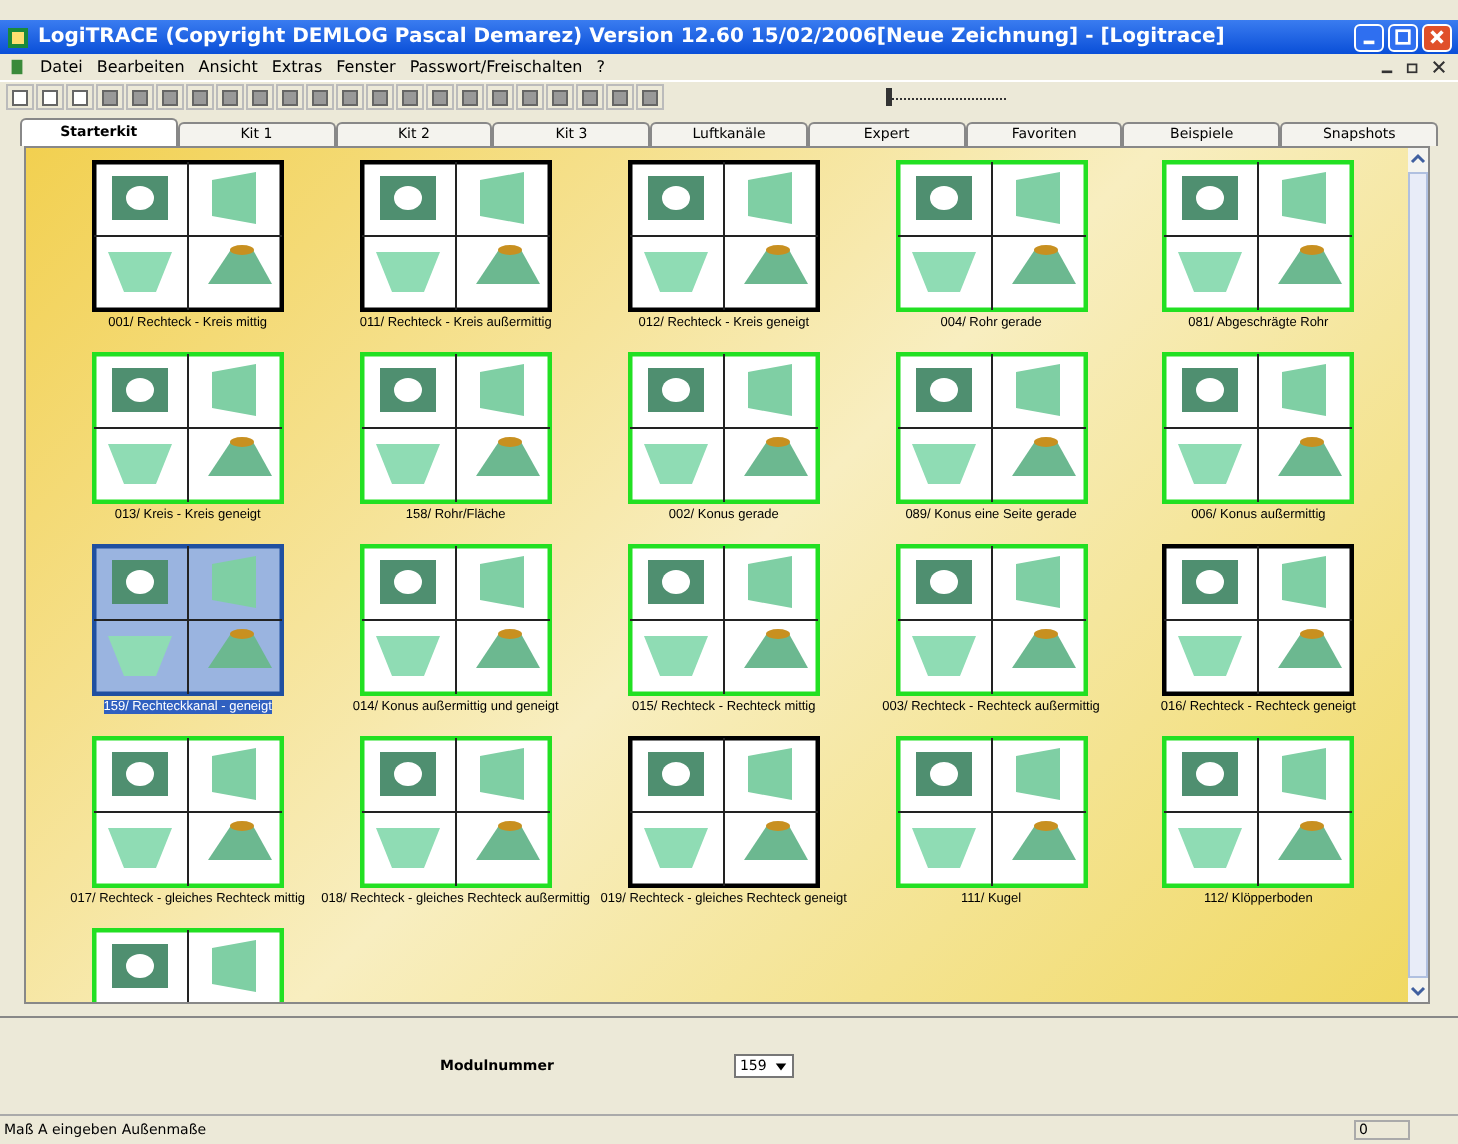 The height and width of the screenshot is (1144, 1458). What do you see at coordinates (1369, 37) in the screenshot?
I see `minimize-button` at bounding box center [1369, 37].